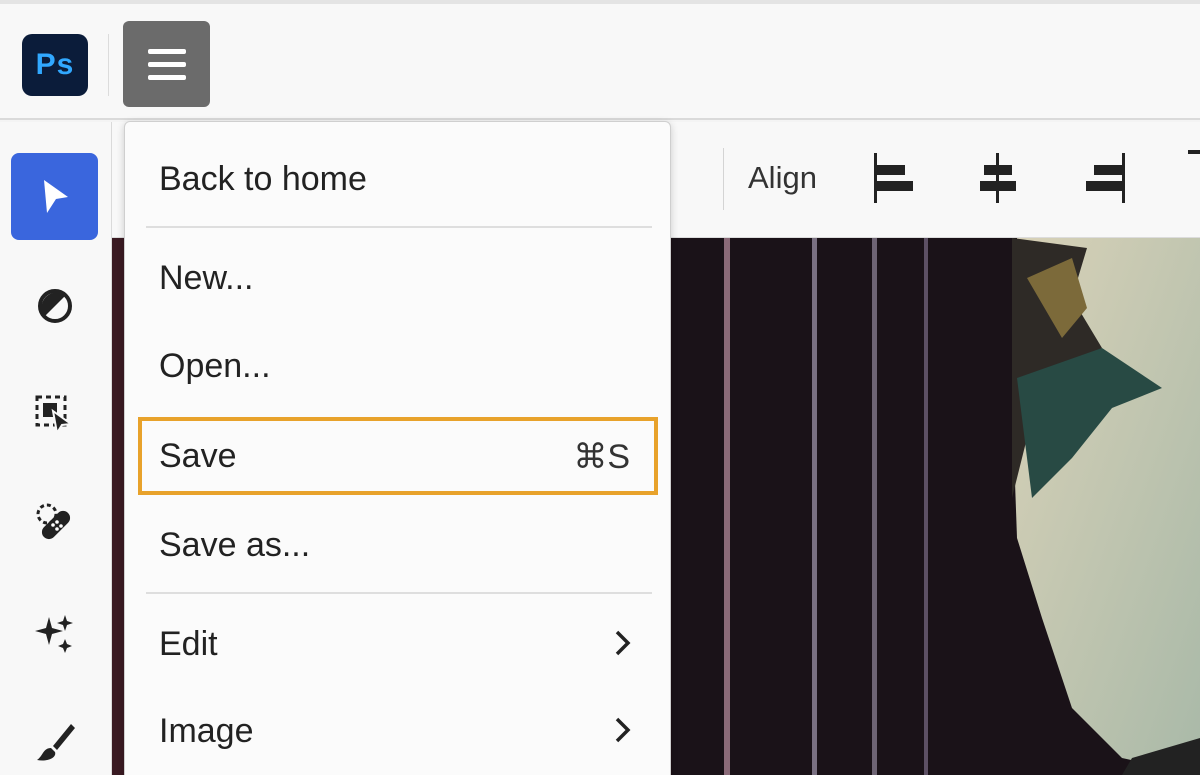  Describe the element at coordinates (723, 179) in the screenshot. I see `options-divider` at that location.